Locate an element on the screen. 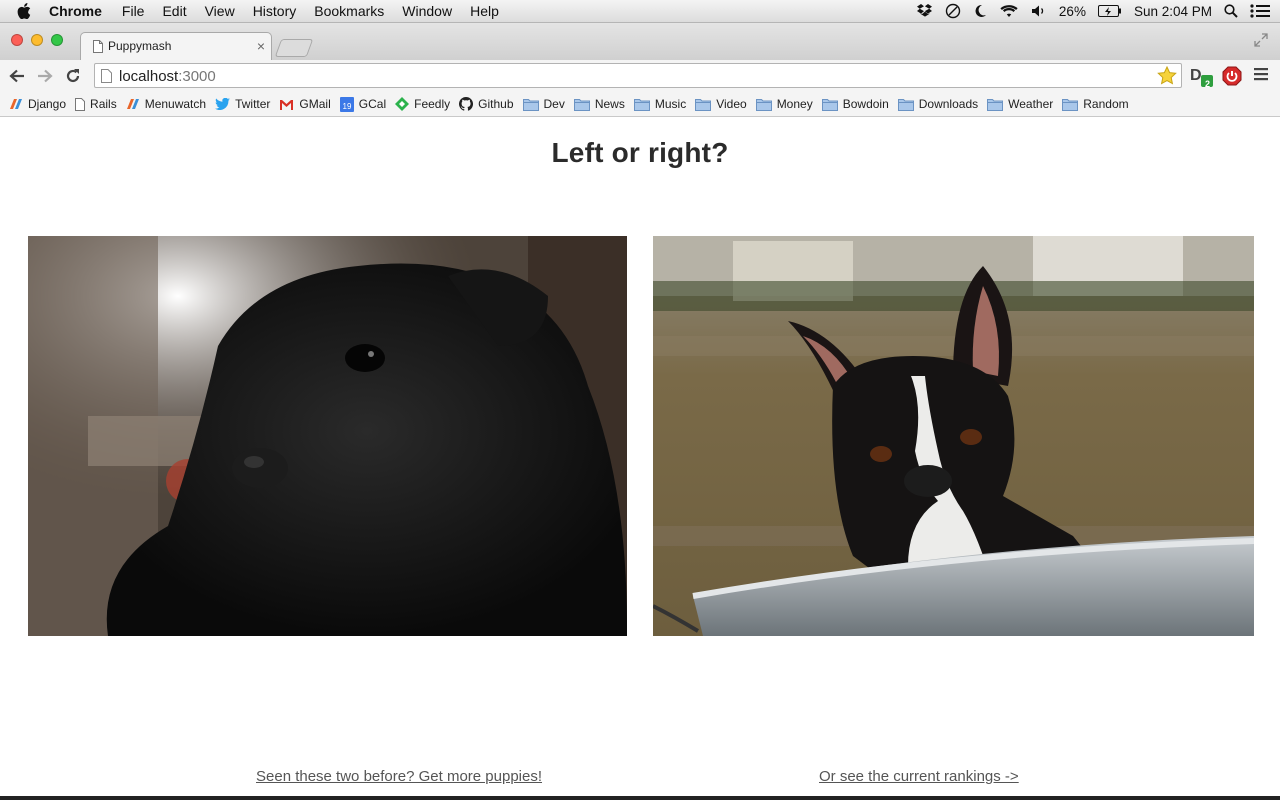 The image size is (1280, 800). bookmark-bowdoin: Bowdoin is located at coordinates (855, 104).